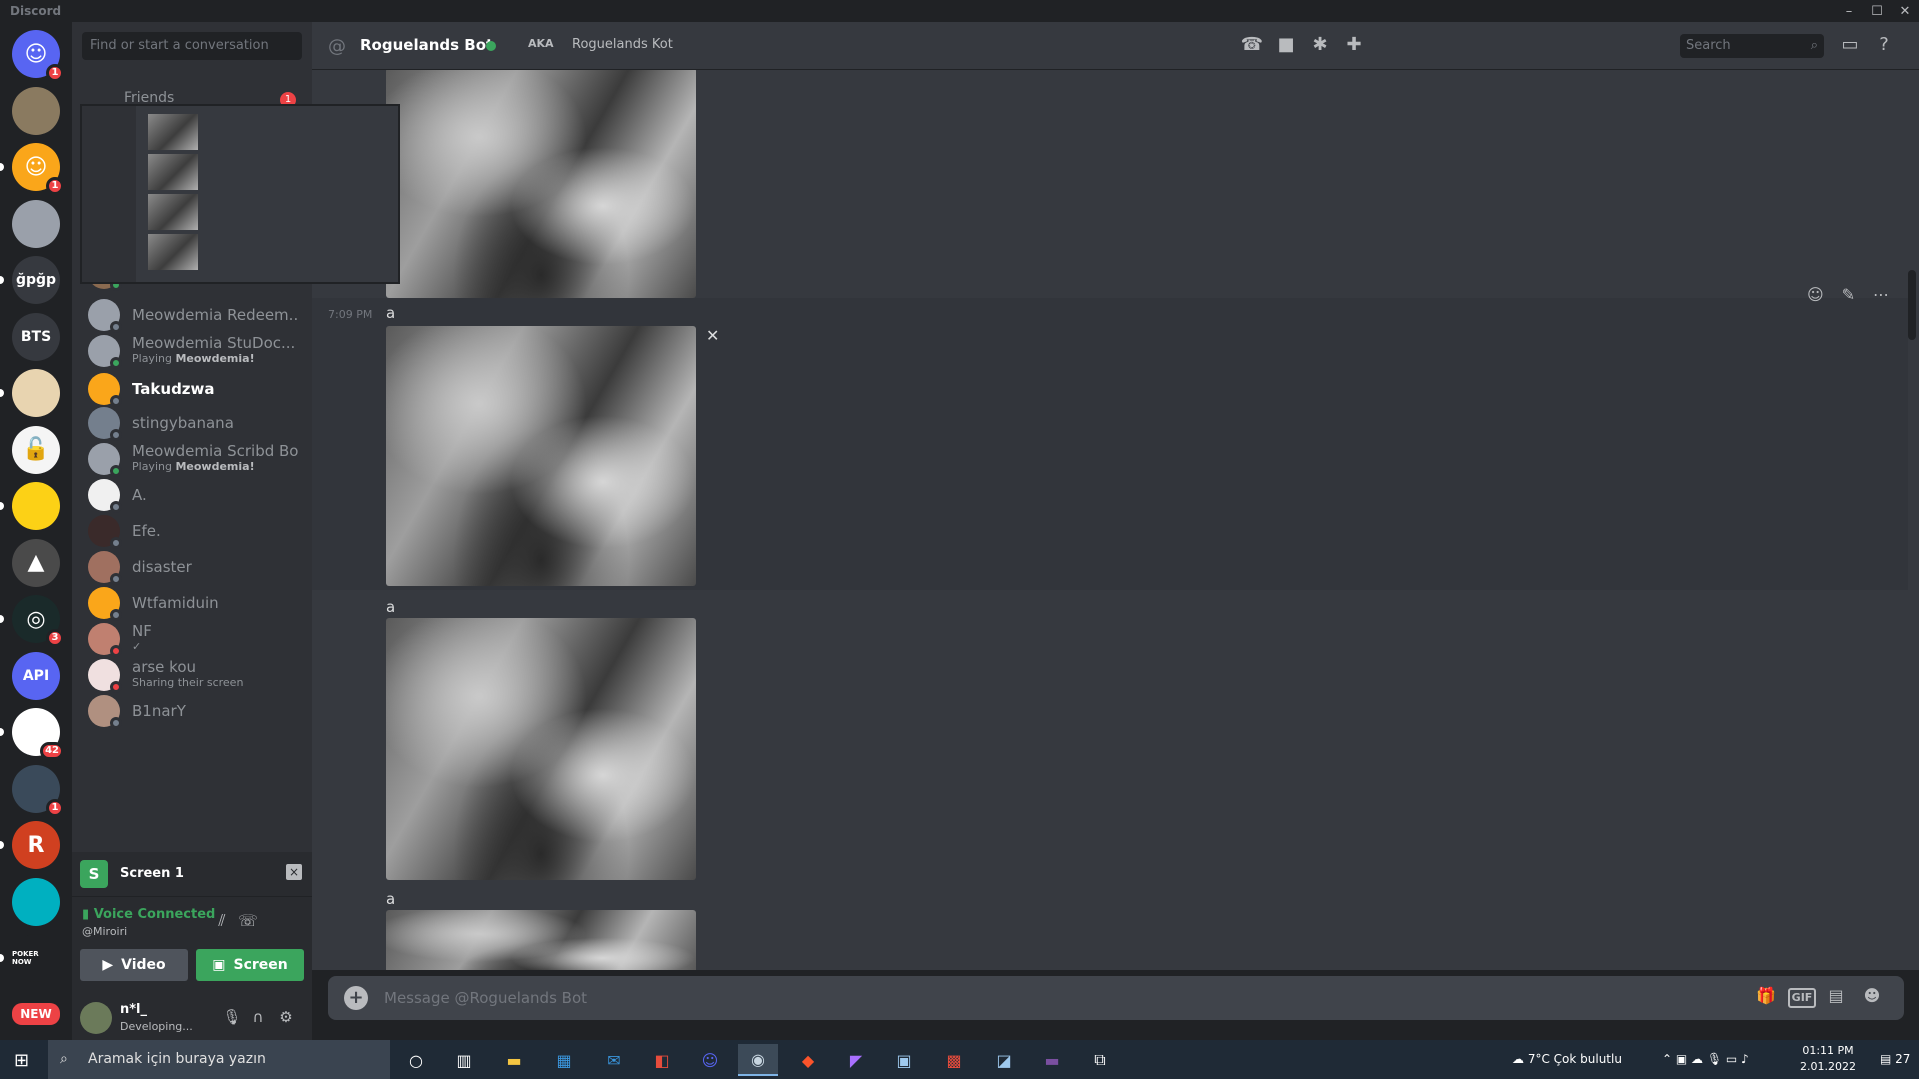  What do you see at coordinates (1286, 46) in the screenshot?
I see `video-call-icon: ■` at bounding box center [1286, 46].